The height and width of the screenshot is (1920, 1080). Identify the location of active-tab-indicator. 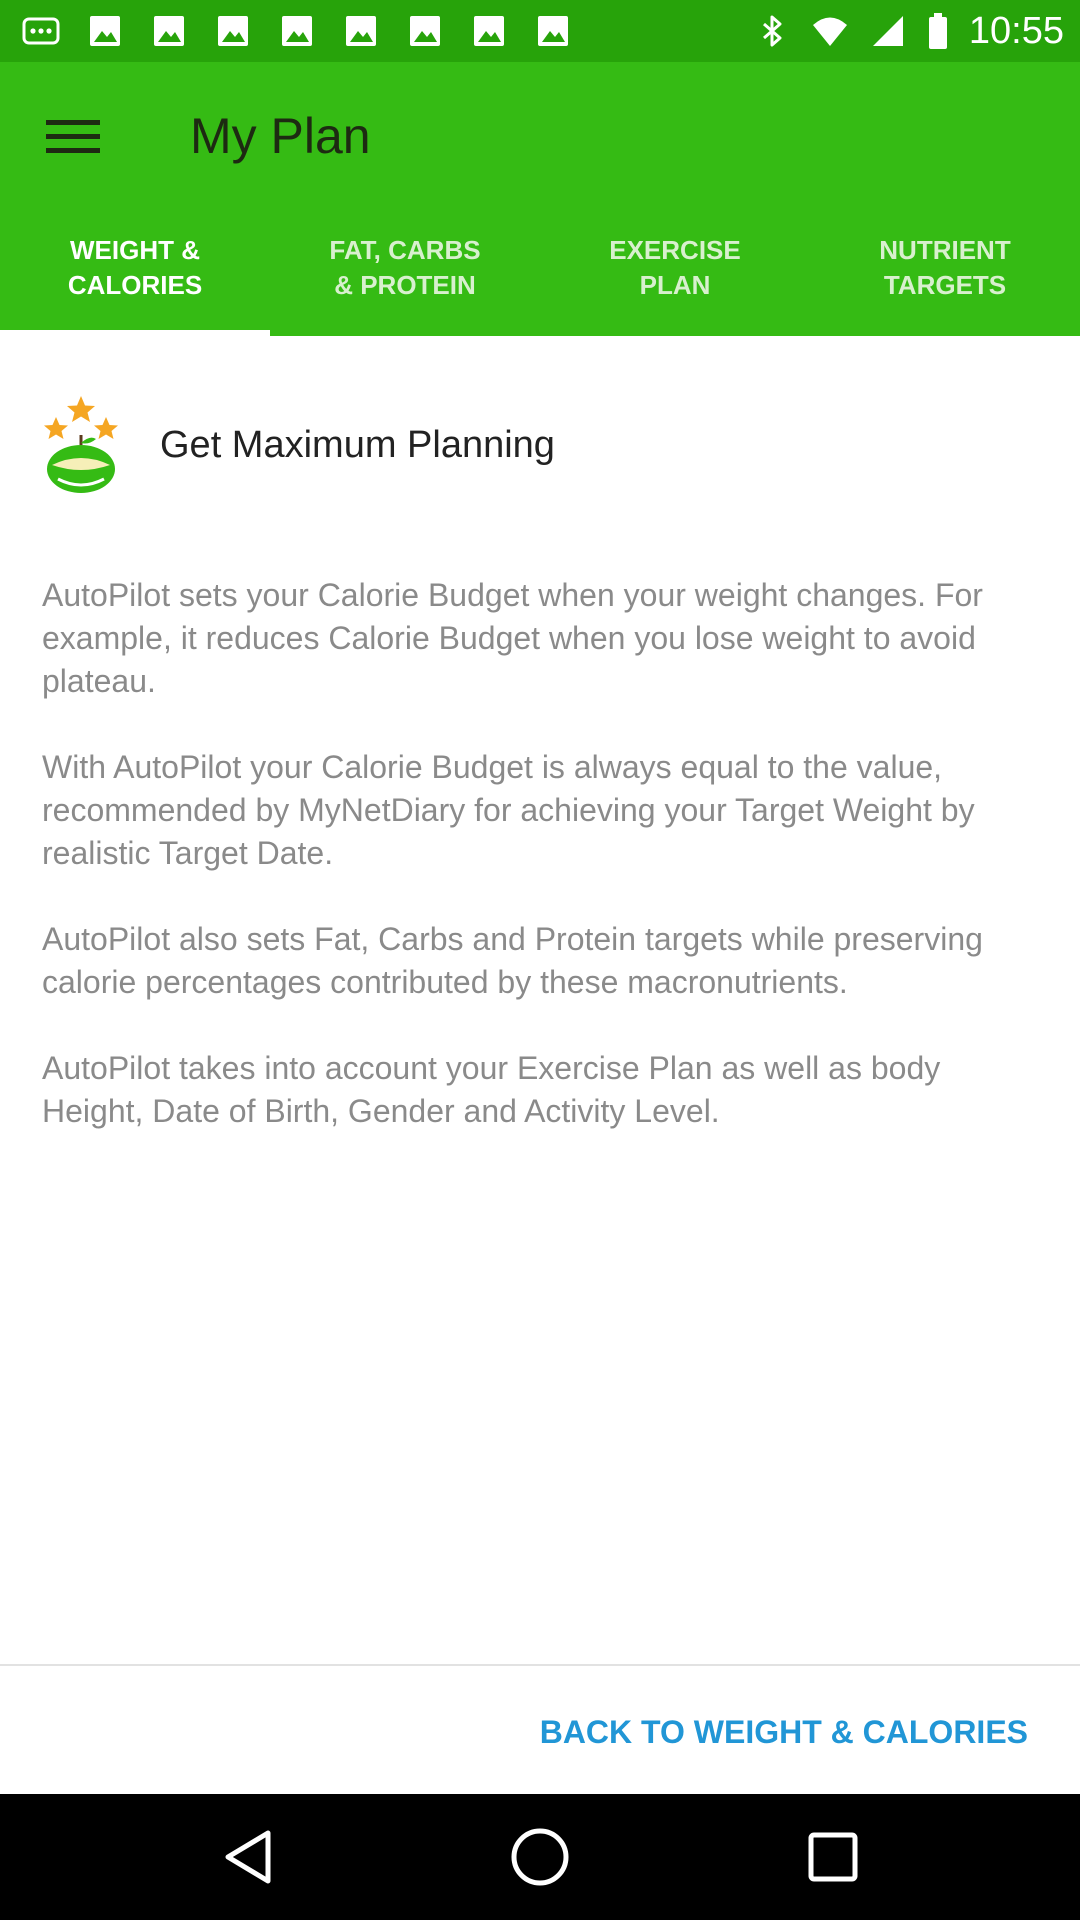
(135, 333).